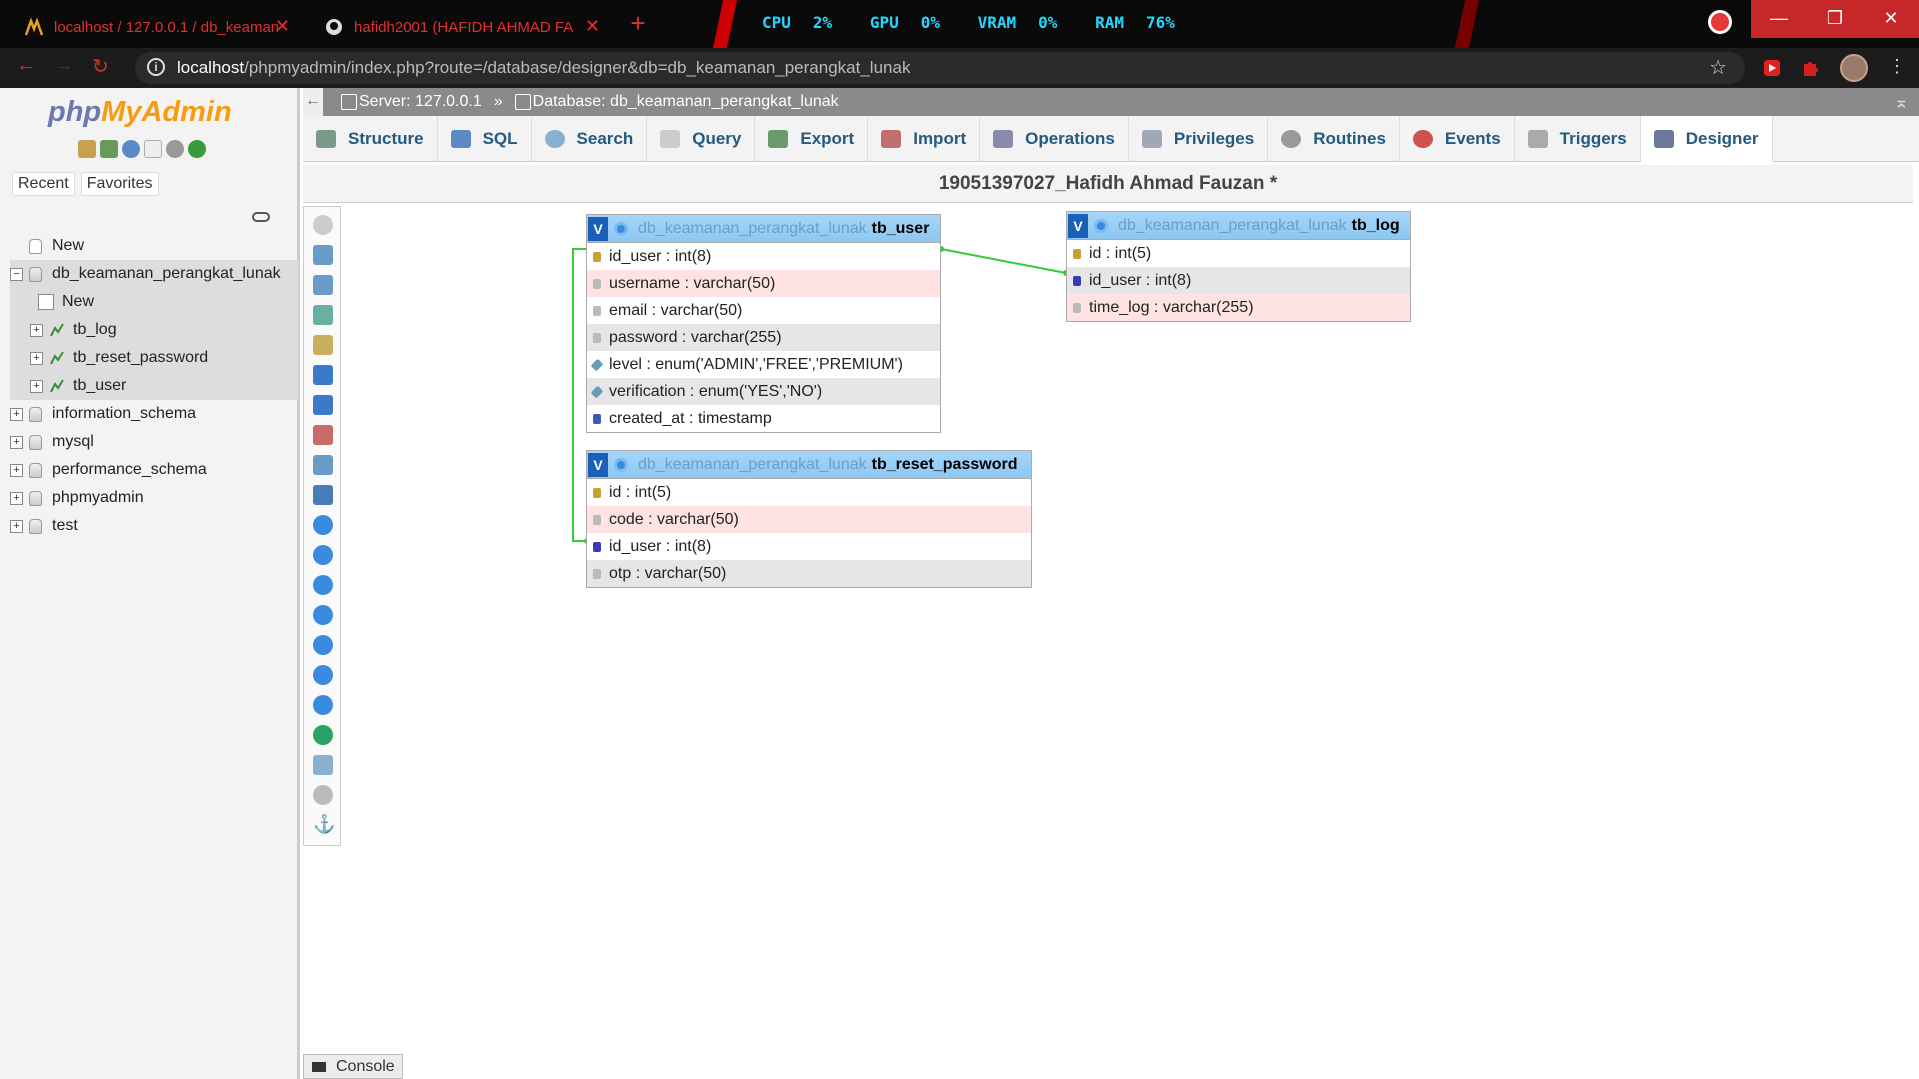  What do you see at coordinates (154, 302) in the screenshot?
I see `tree-new-table: New` at bounding box center [154, 302].